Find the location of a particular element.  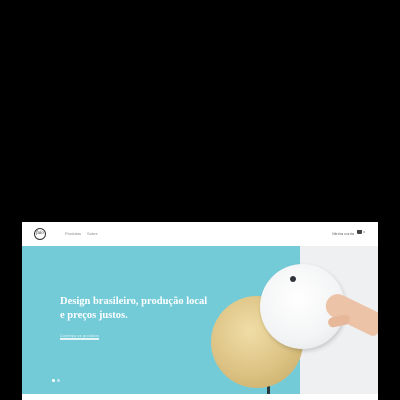

carousel-dots is located at coordinates (56, 380).